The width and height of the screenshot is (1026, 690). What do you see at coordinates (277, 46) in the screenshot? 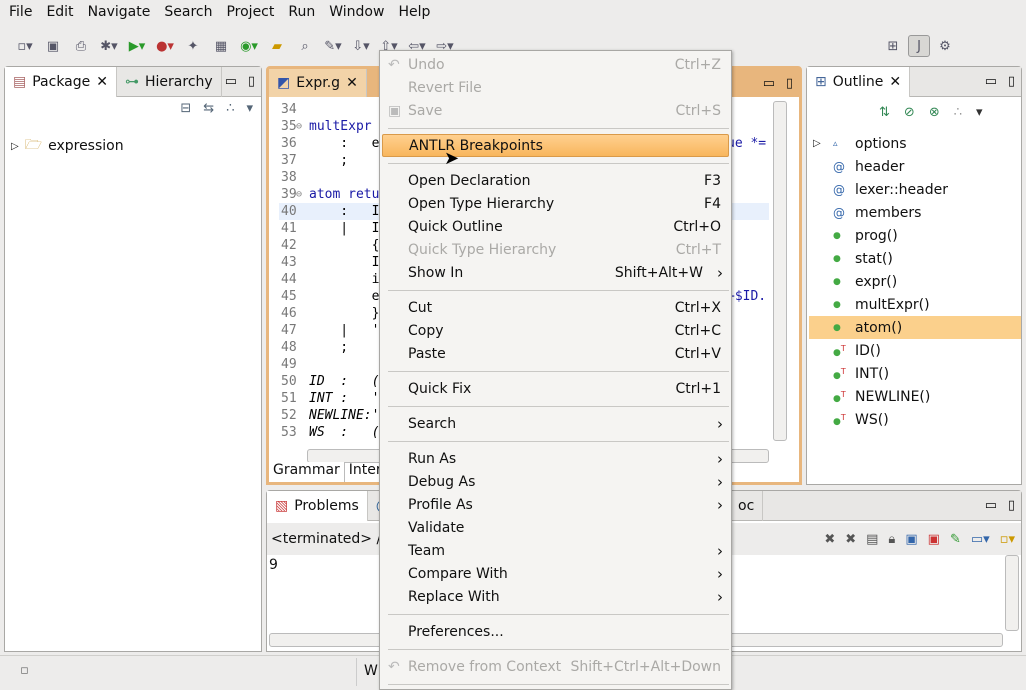
I see `open-type-icon: ▰` at bounding box center [277, 46].